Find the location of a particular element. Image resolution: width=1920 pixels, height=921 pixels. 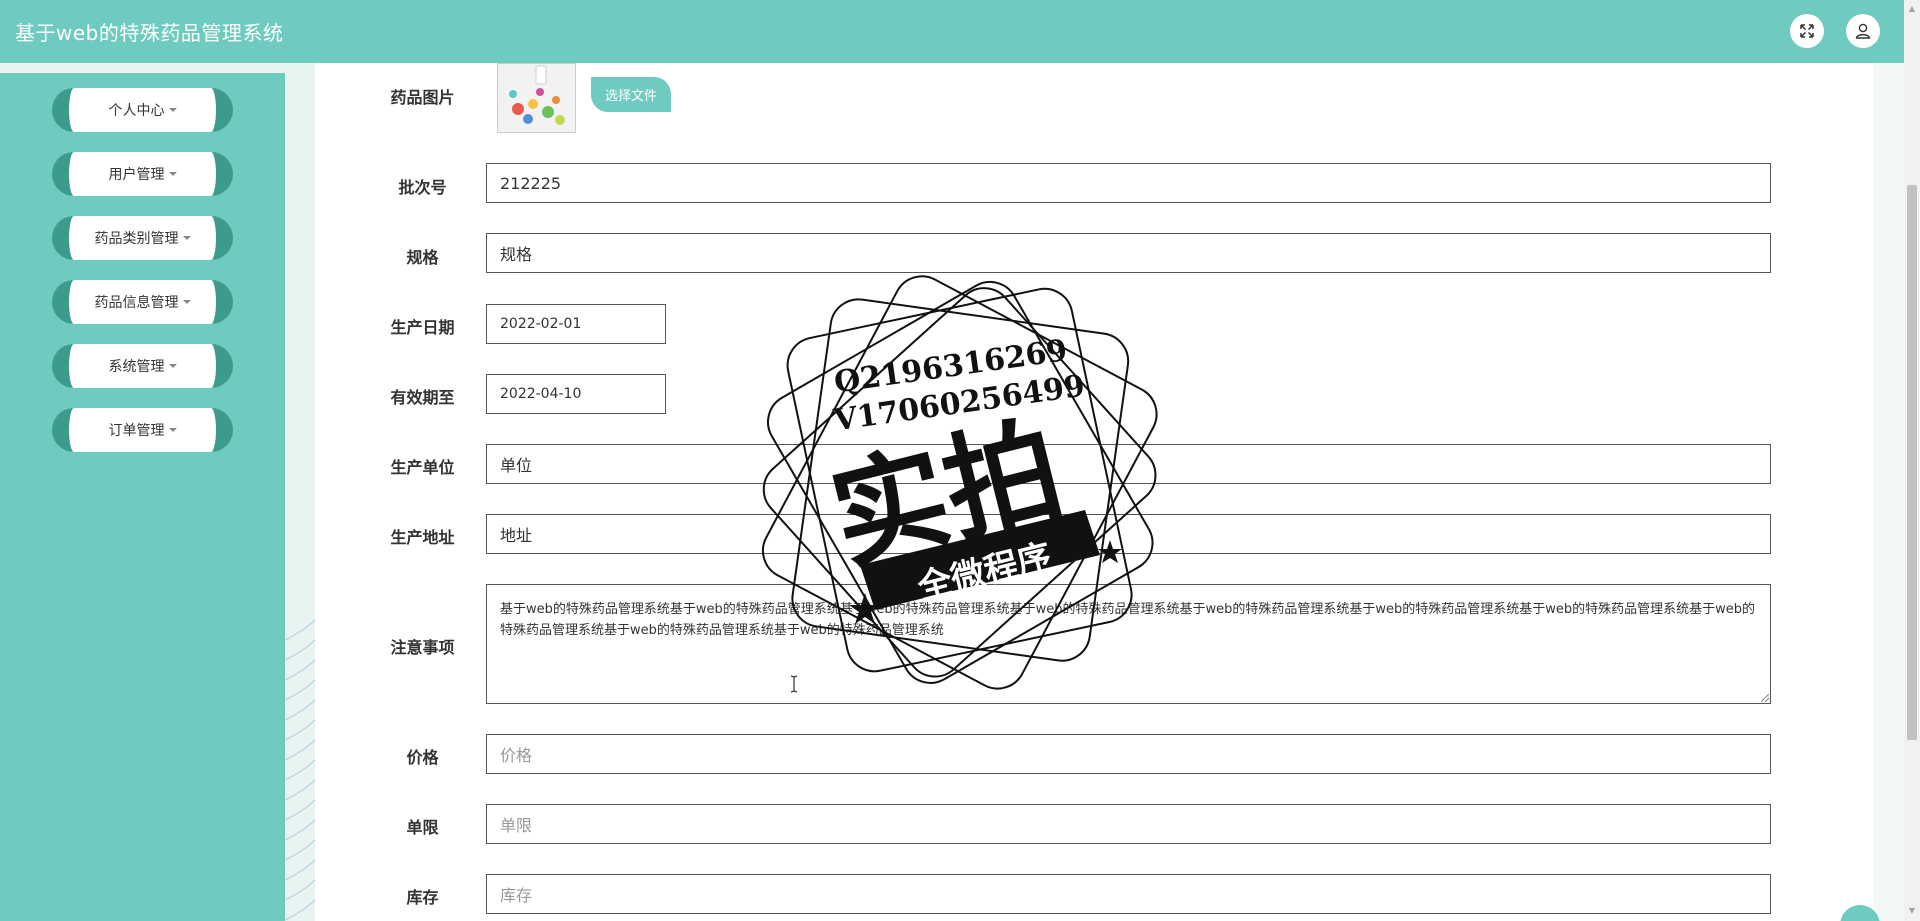

batch-label: 批次号 is located at coordinates (422, 187).